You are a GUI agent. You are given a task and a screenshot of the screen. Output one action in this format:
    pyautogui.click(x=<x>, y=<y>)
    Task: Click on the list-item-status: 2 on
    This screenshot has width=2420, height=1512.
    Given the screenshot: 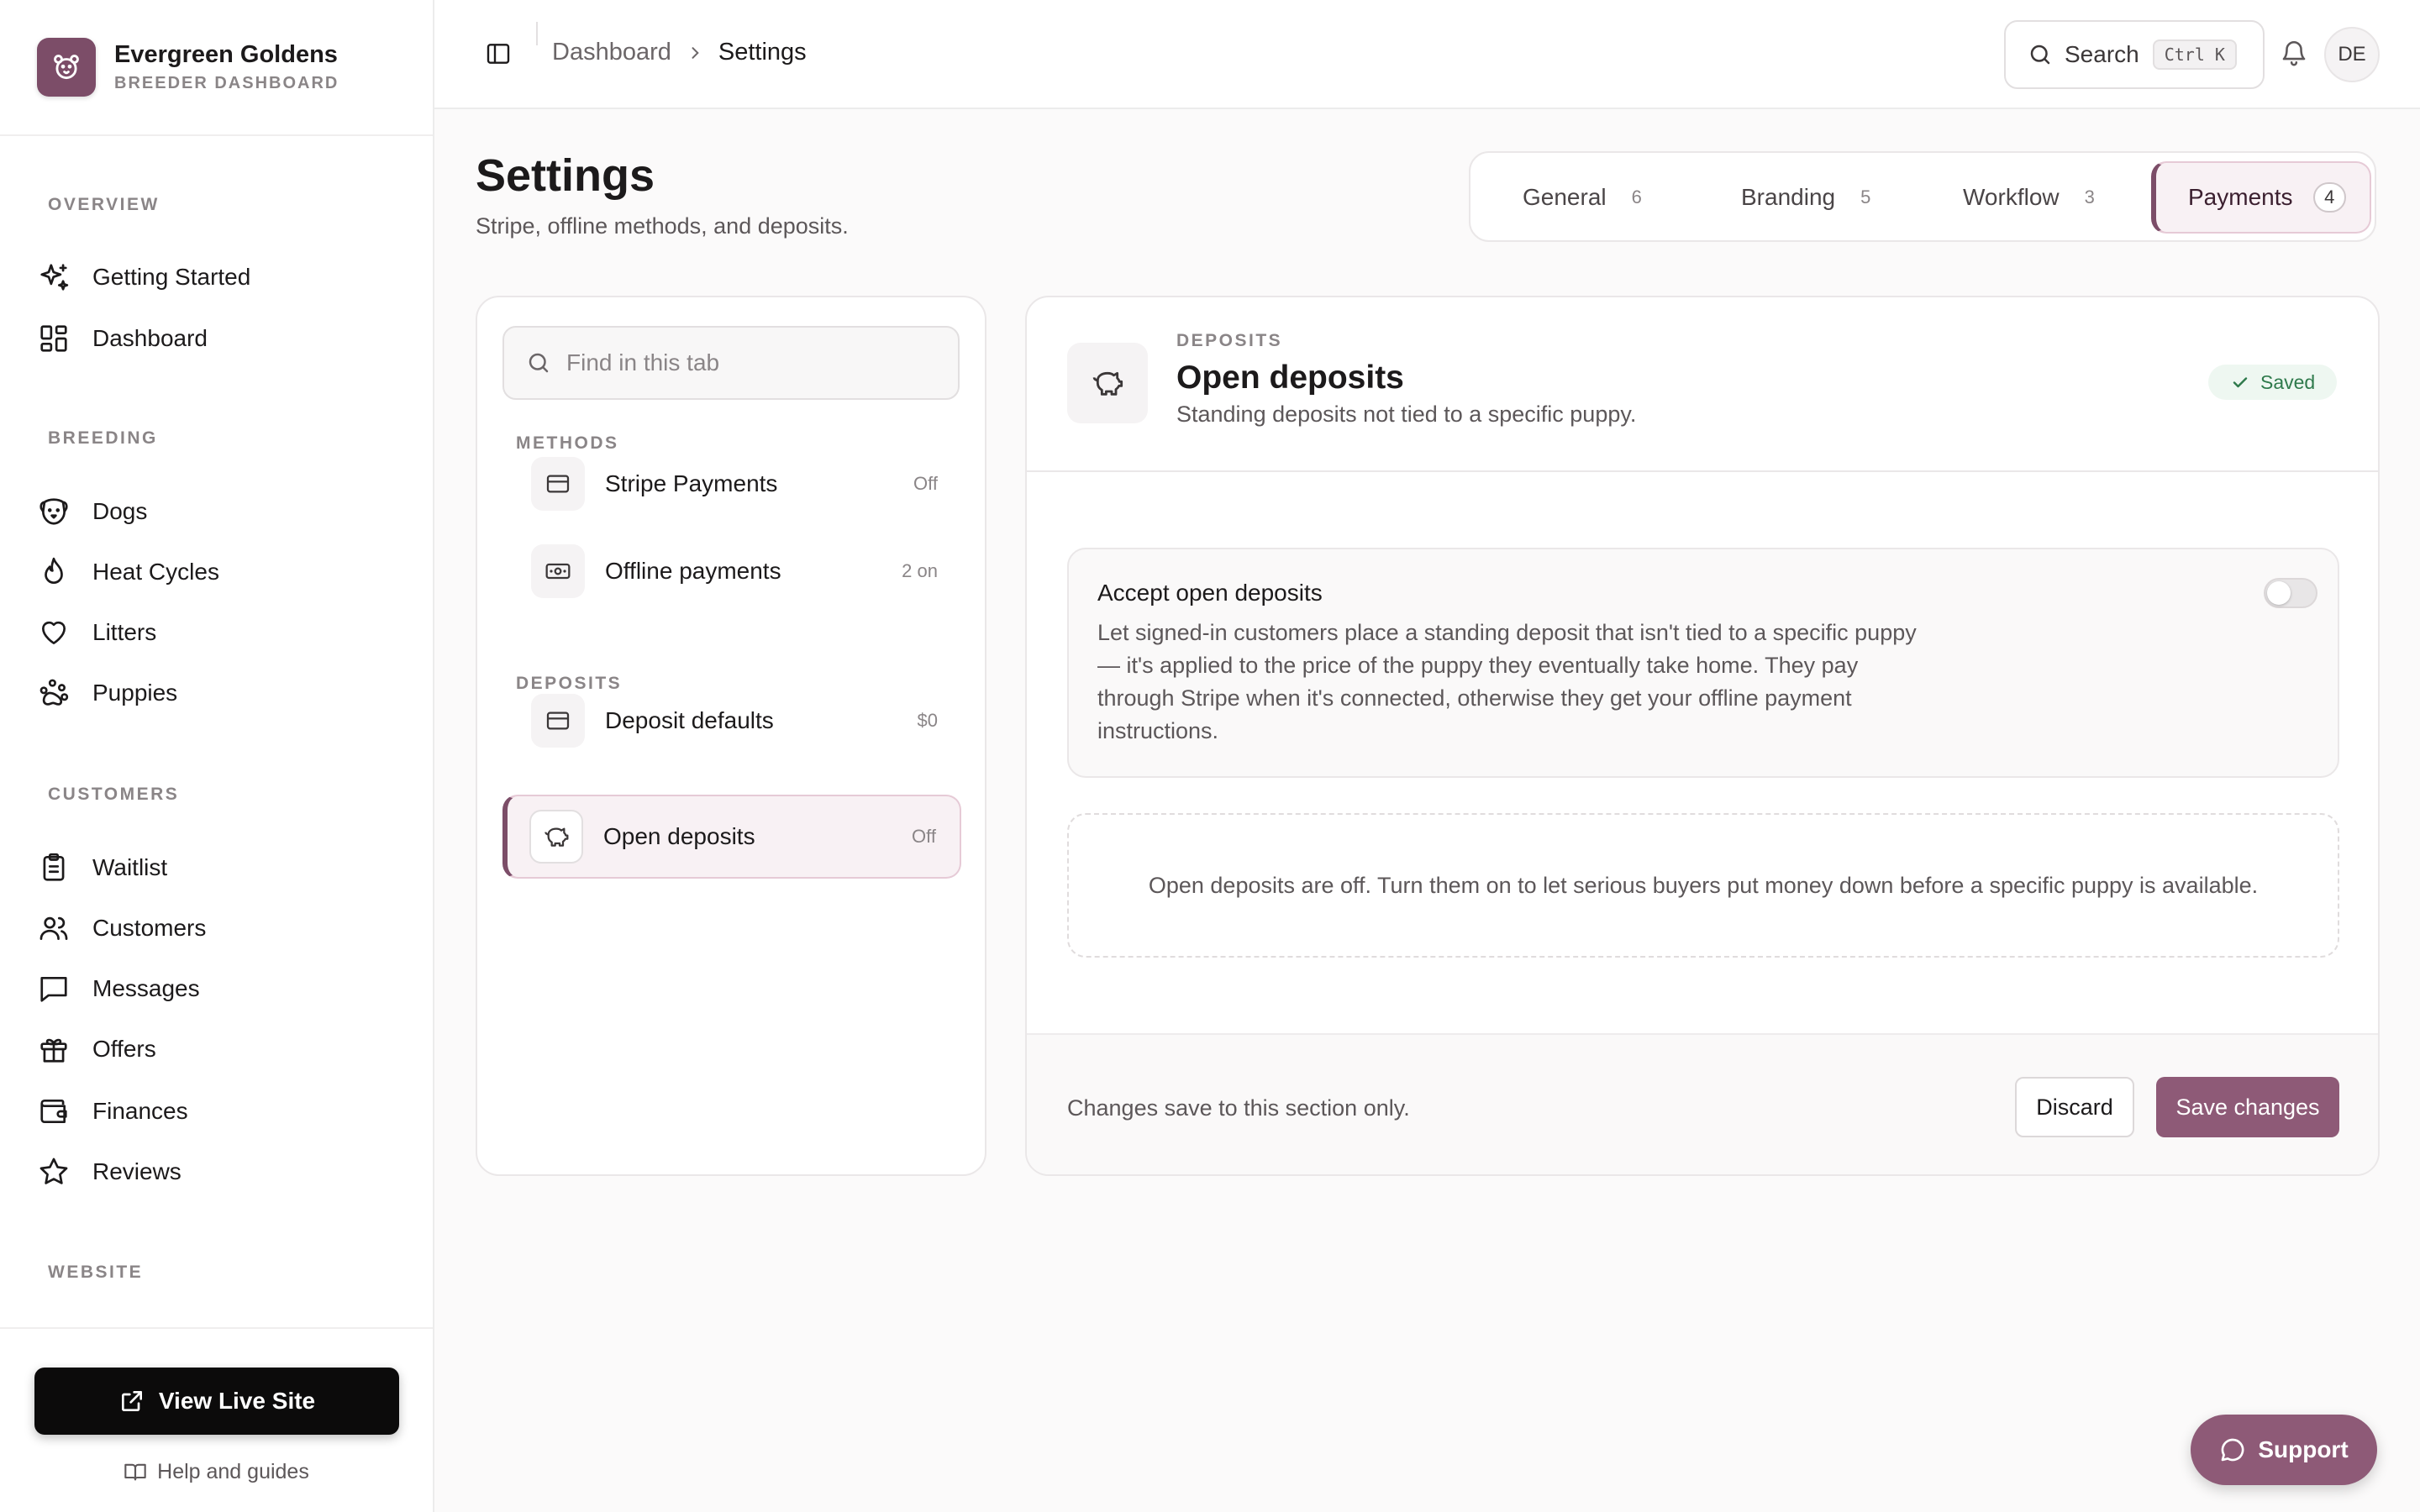 What is the action you would take?
    pyautogui.click(x=920, y=570)
    